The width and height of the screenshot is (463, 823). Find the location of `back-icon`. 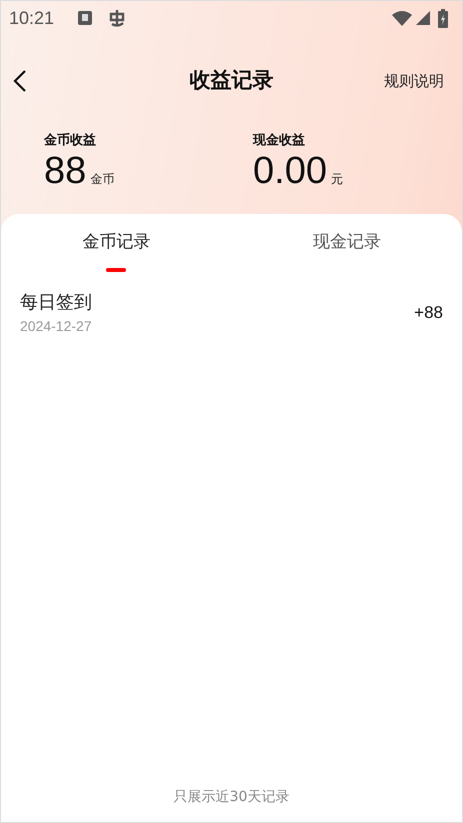

back-icon is located at coordinates (20, 81).